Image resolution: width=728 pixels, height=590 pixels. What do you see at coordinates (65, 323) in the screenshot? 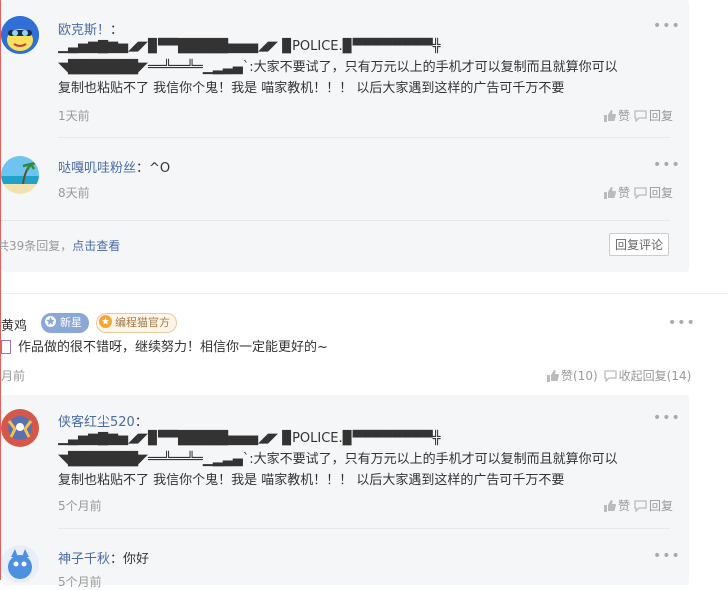
I see `new-star-badge: 新星` at bounding box center [65, 323].